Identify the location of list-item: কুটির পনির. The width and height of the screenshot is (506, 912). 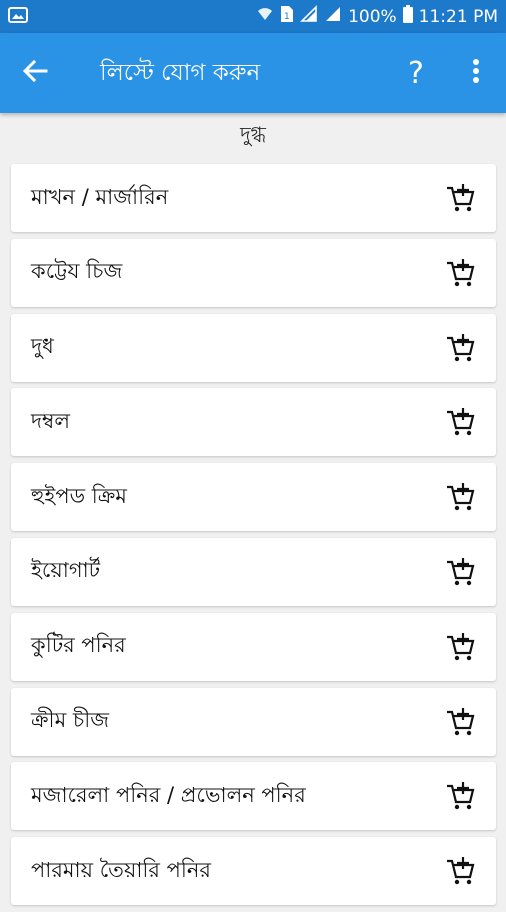
(253, 646).